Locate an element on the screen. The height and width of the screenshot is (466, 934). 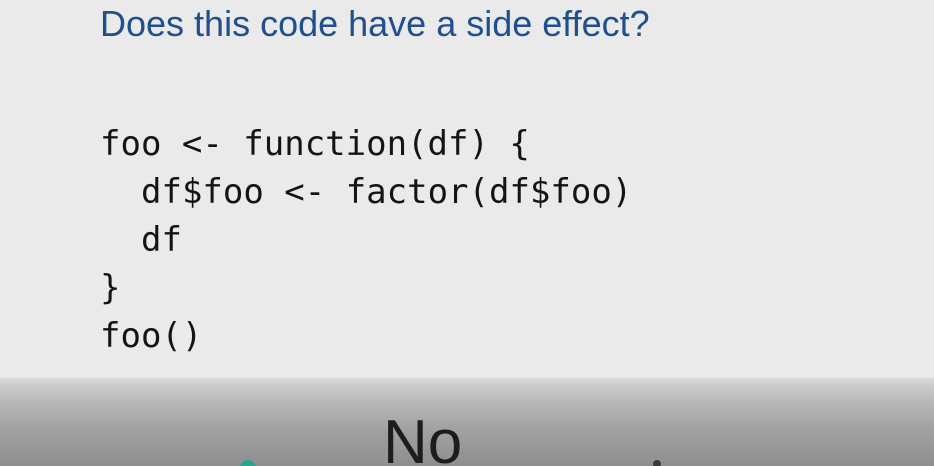
dot-icon is located at coordinates (657, 463).